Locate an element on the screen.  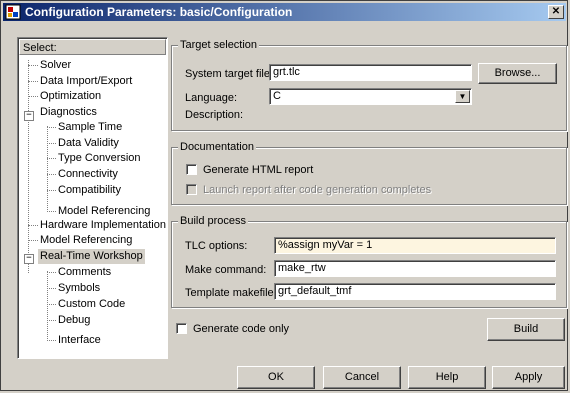
generate-code-only-checkbox is located at coordinates (181, 328).